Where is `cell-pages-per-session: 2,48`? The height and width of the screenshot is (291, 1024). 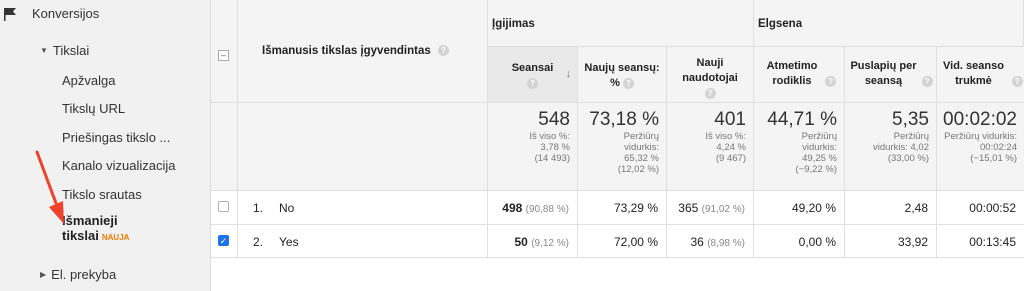 cell-pages-per-session: 2,48 is located at coordinates (891, 208).